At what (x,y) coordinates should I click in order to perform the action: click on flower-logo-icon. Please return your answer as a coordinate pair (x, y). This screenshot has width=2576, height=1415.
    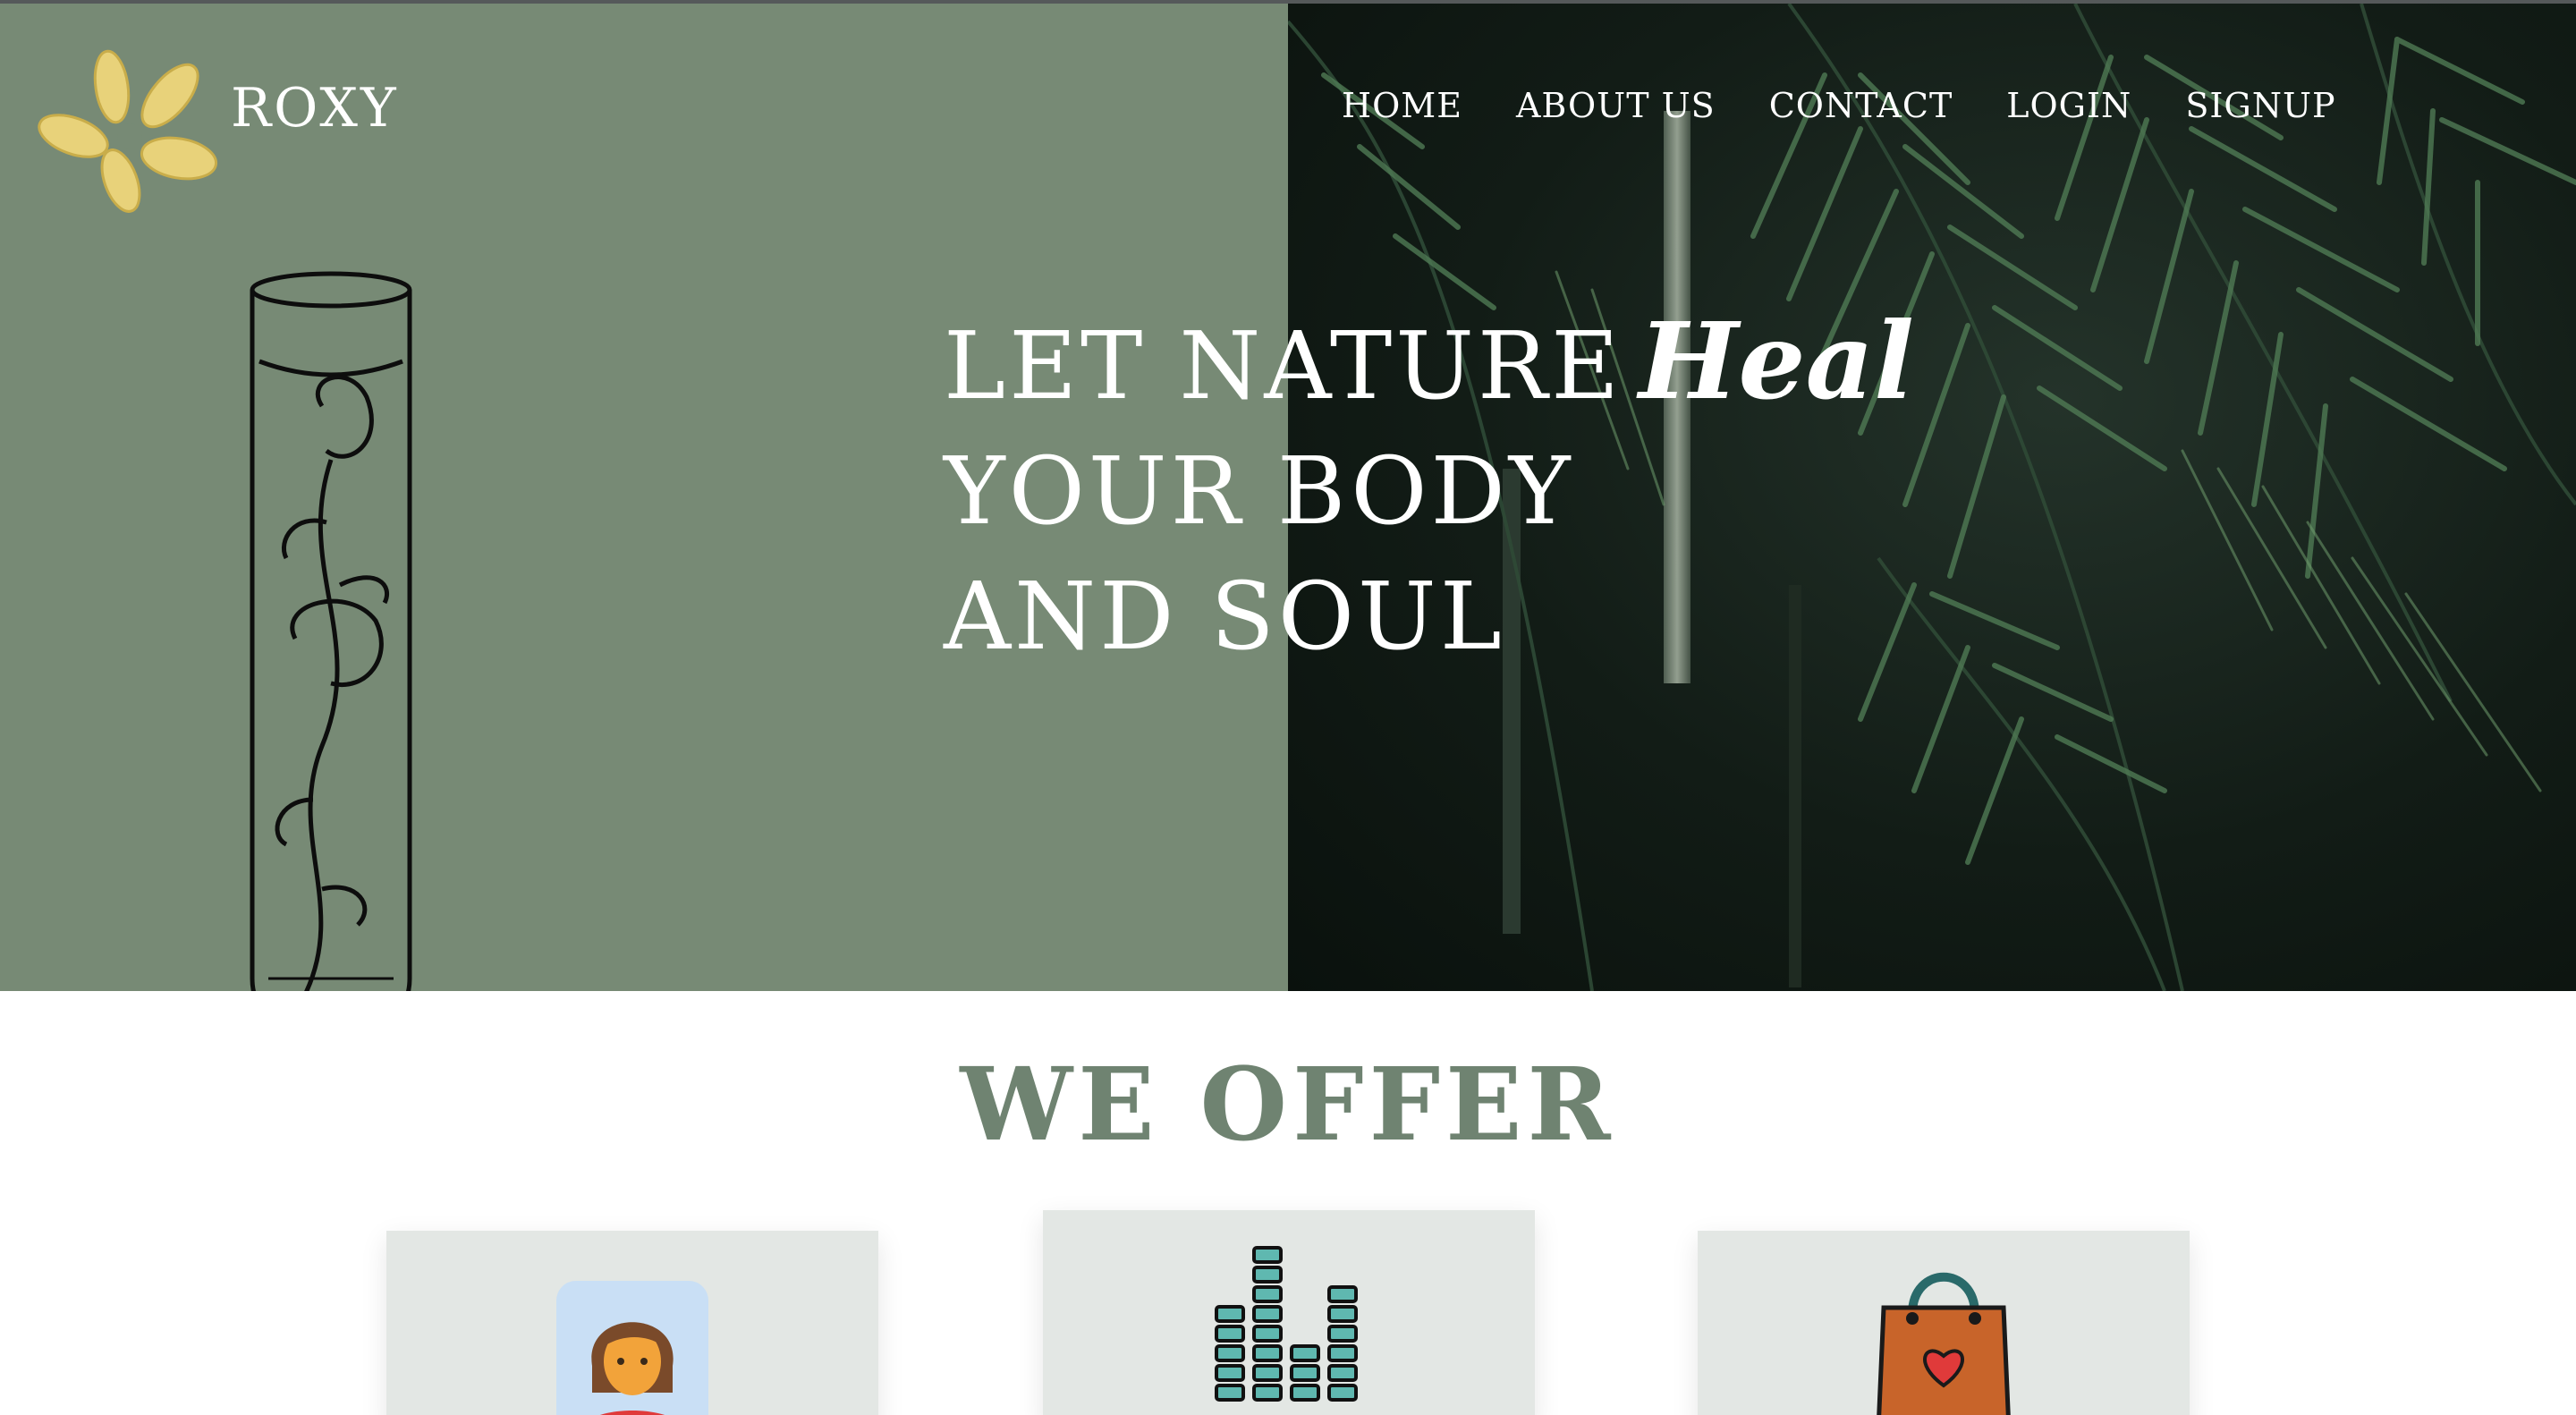
    Looking at the image, I should click on (130, 132).